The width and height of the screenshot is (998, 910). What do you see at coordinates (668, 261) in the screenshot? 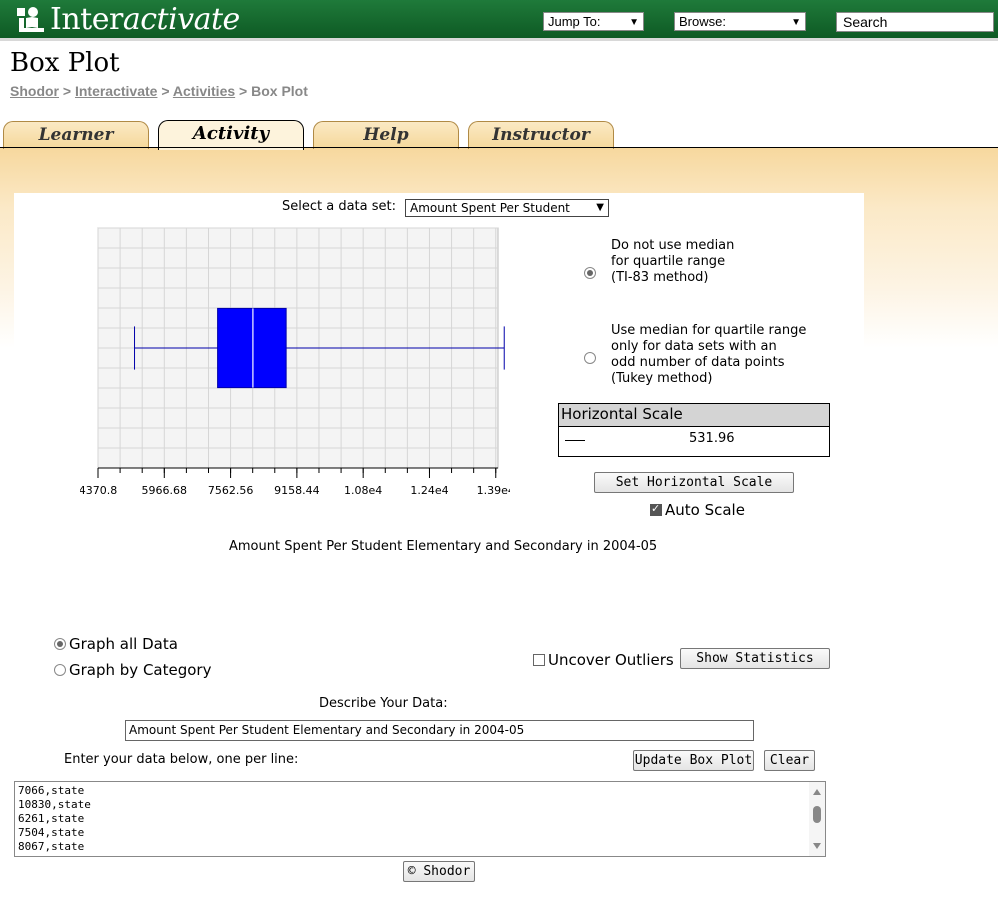
I see `ti83-method-line: for quartile range` at bounding box center [668, 261].